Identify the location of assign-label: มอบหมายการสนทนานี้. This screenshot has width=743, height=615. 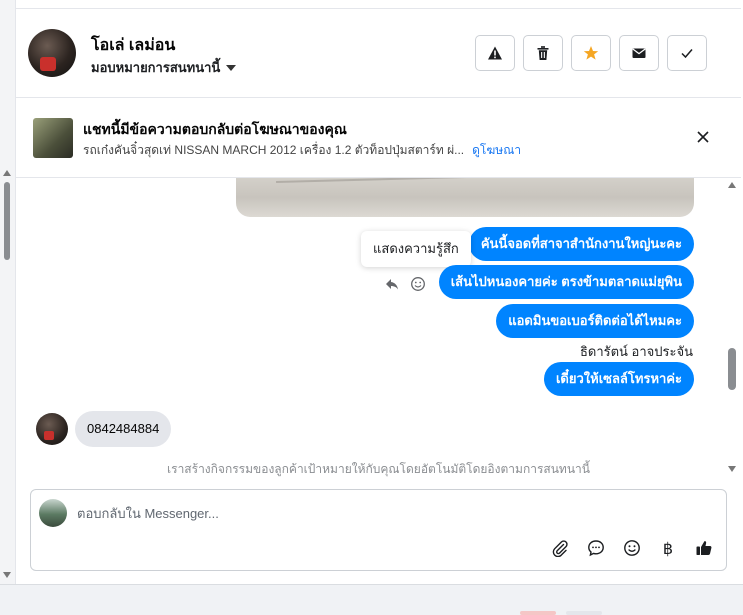
(156, 67).